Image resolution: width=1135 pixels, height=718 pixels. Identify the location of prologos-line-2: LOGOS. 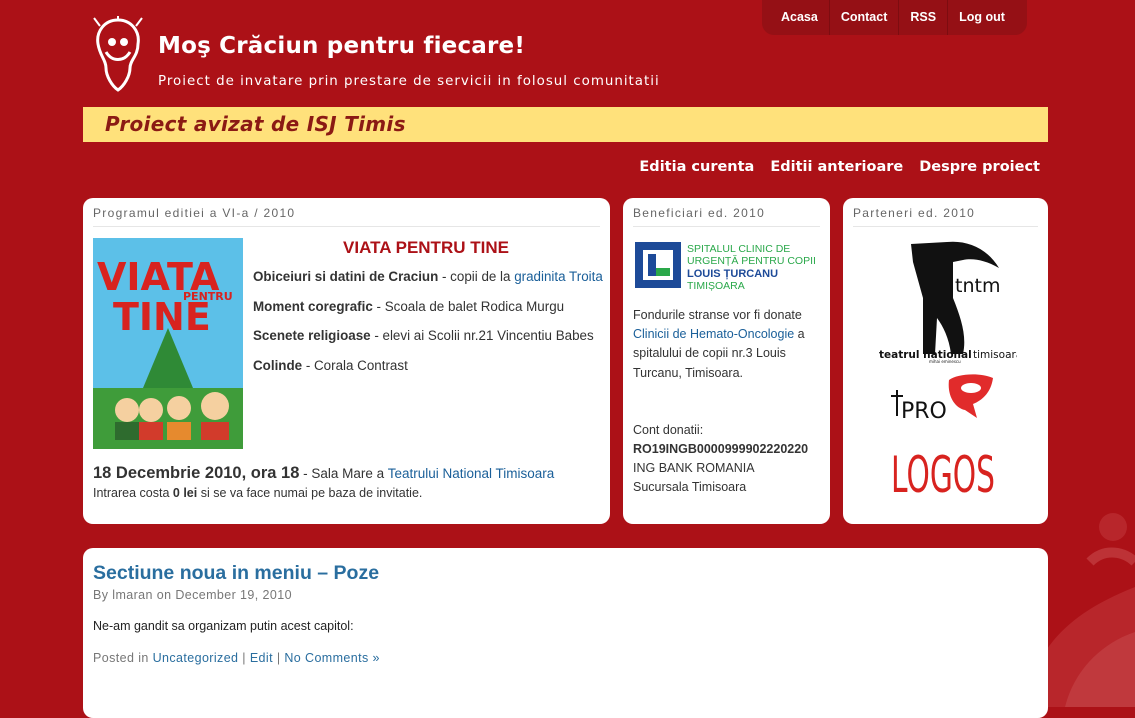
(943, 474).